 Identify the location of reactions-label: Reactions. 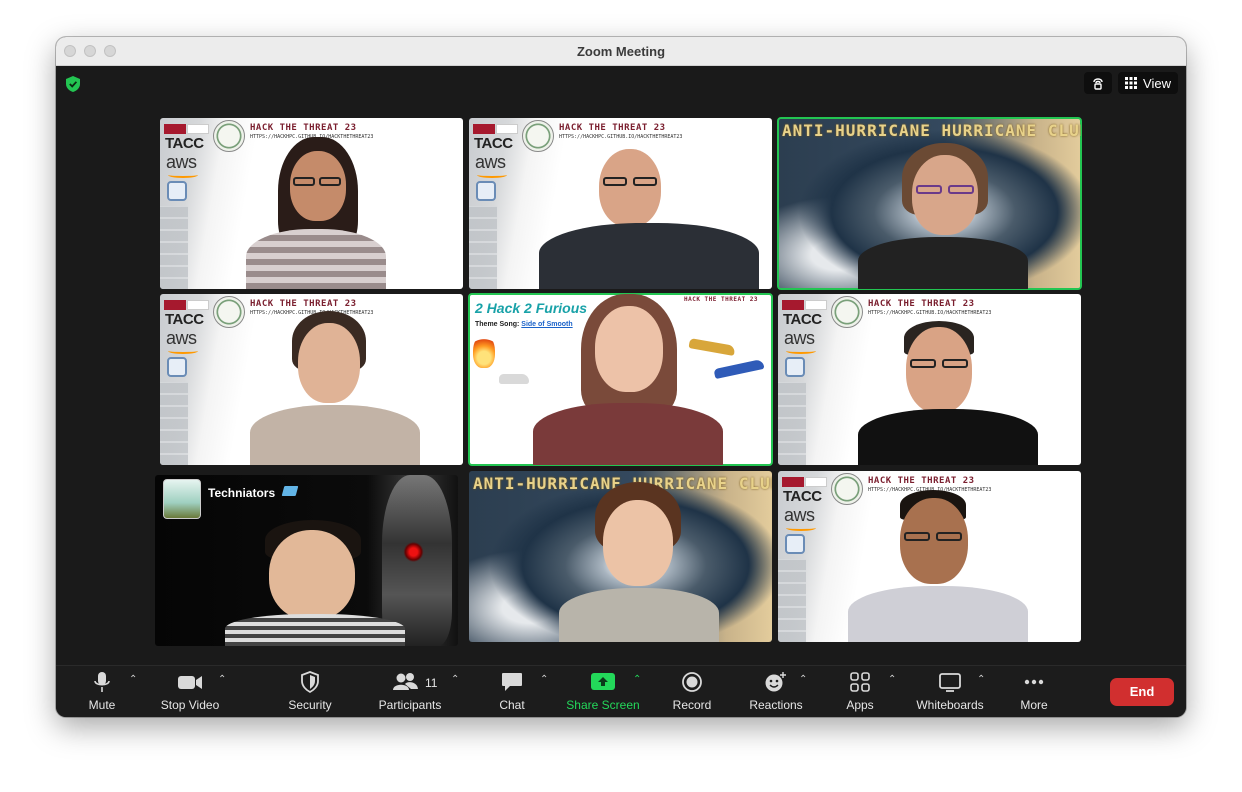
(776, 705).